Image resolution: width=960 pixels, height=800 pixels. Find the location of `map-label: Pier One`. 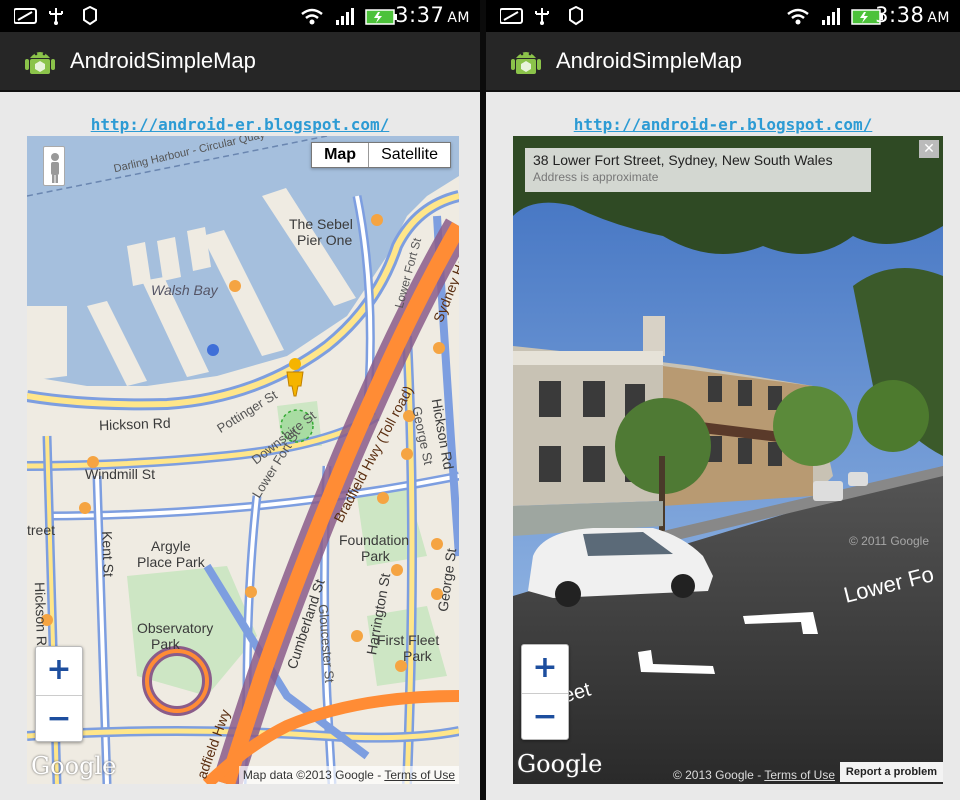

map-label: Pier One is located at coordinates (325, 240).